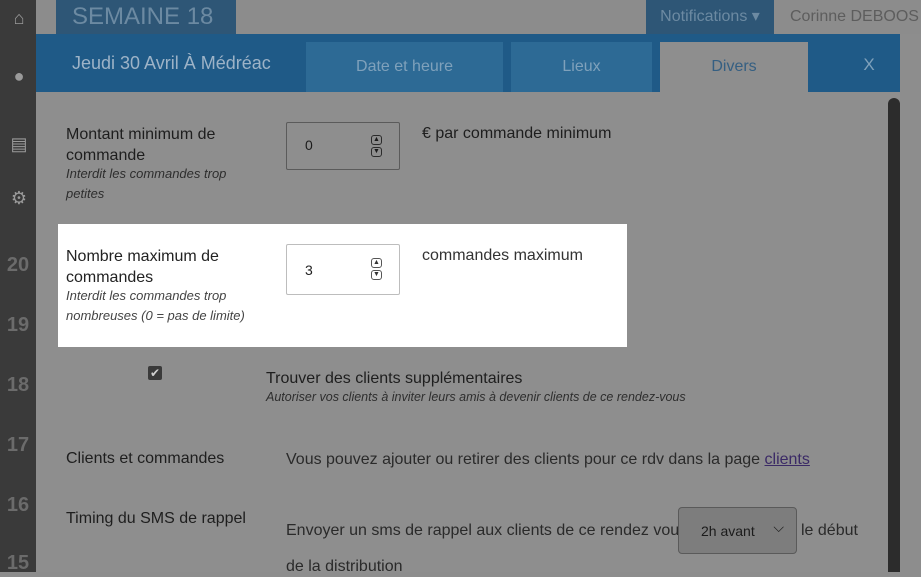  Describe the element at coordinates (829, 530) in the screenshot. I see `sms-timing-text-after: le début` at that location.